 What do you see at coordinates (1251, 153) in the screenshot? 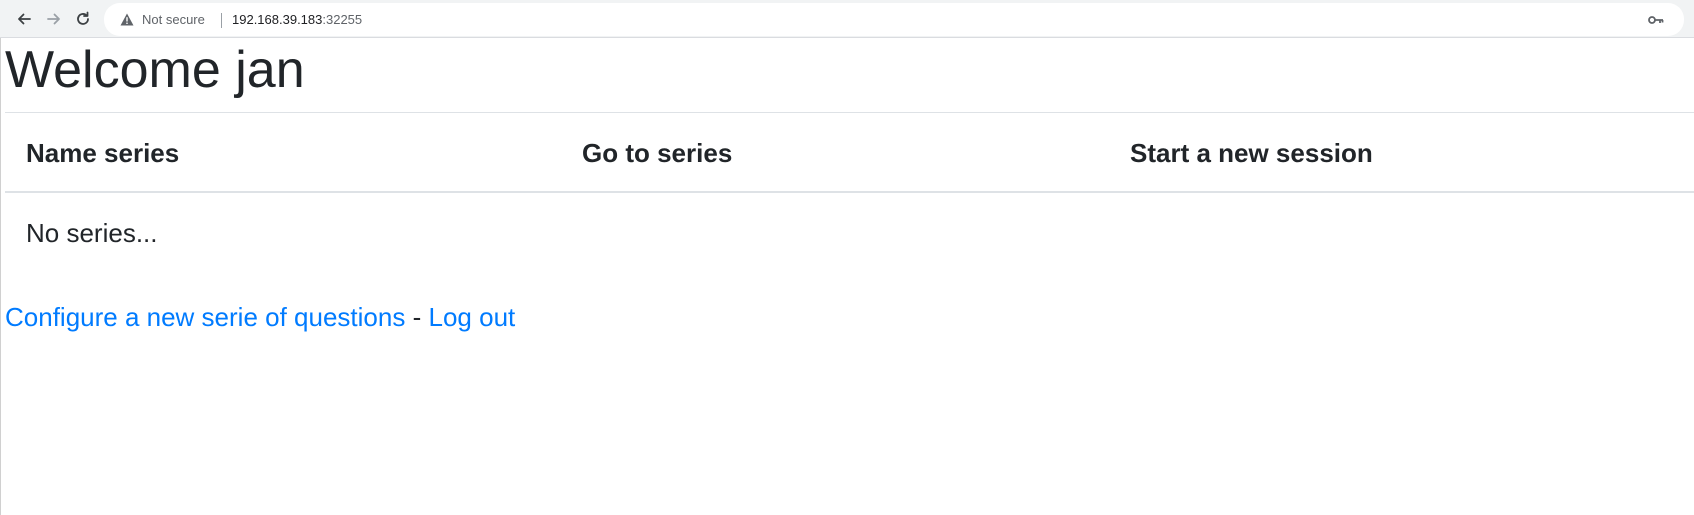
I see `column-header-start-session: Start a new session` at bounding box center [1251, 153].